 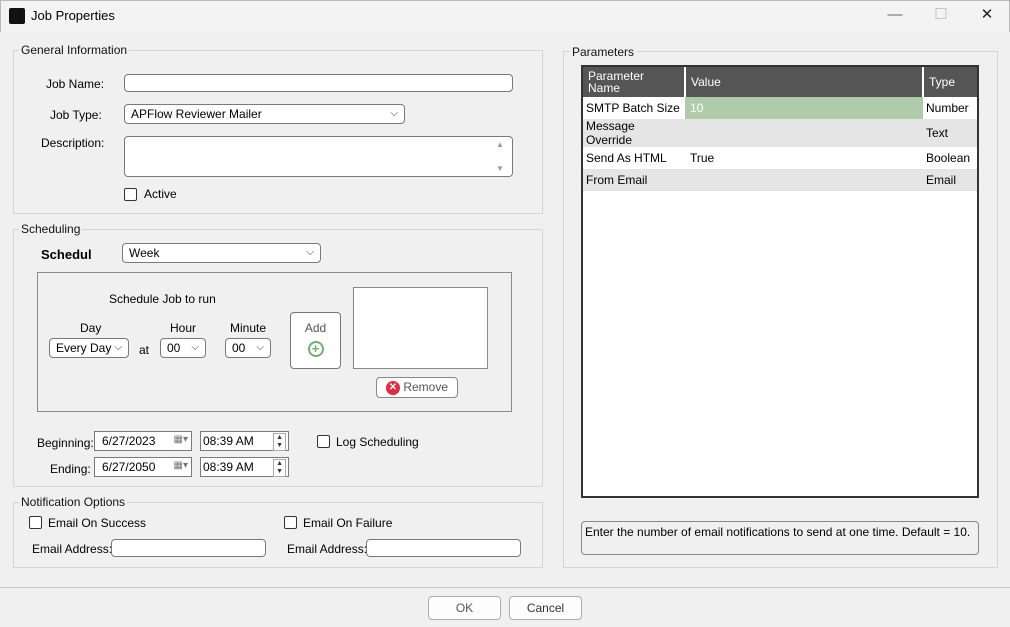 I want to click on ending-date-picker: 6/27/2050 ▦▾, so click(x=143, y=467).